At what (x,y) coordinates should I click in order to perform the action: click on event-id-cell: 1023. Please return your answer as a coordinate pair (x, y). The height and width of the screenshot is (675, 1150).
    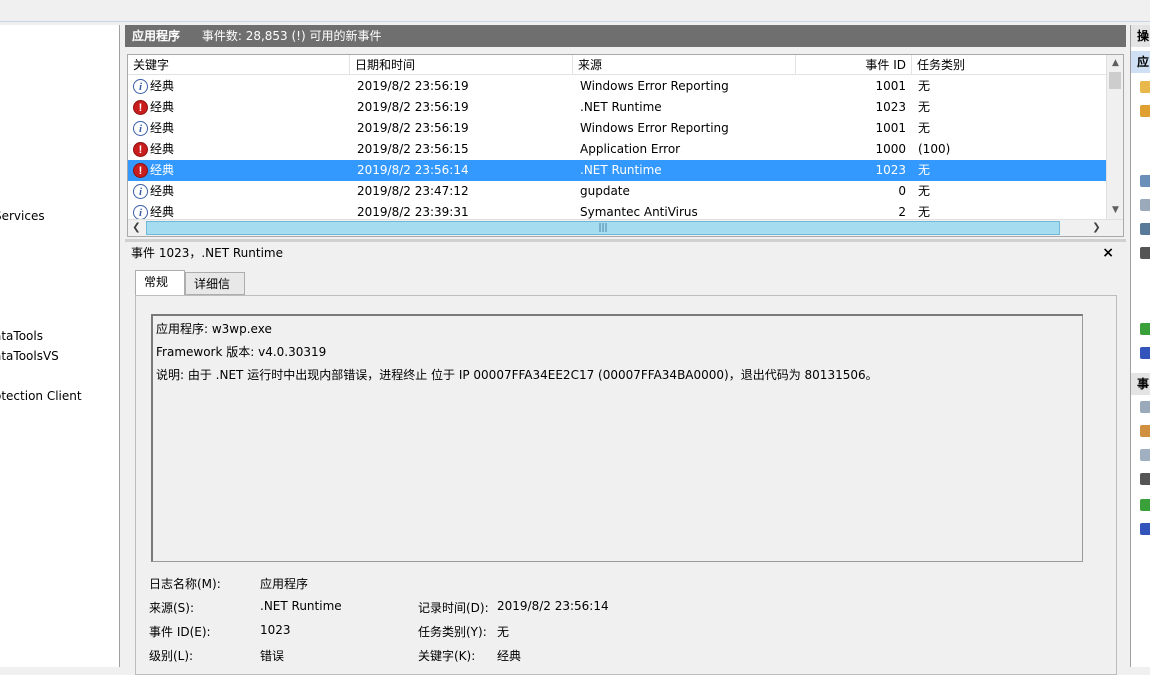
    Looking at the image, I should click on (890, 107).